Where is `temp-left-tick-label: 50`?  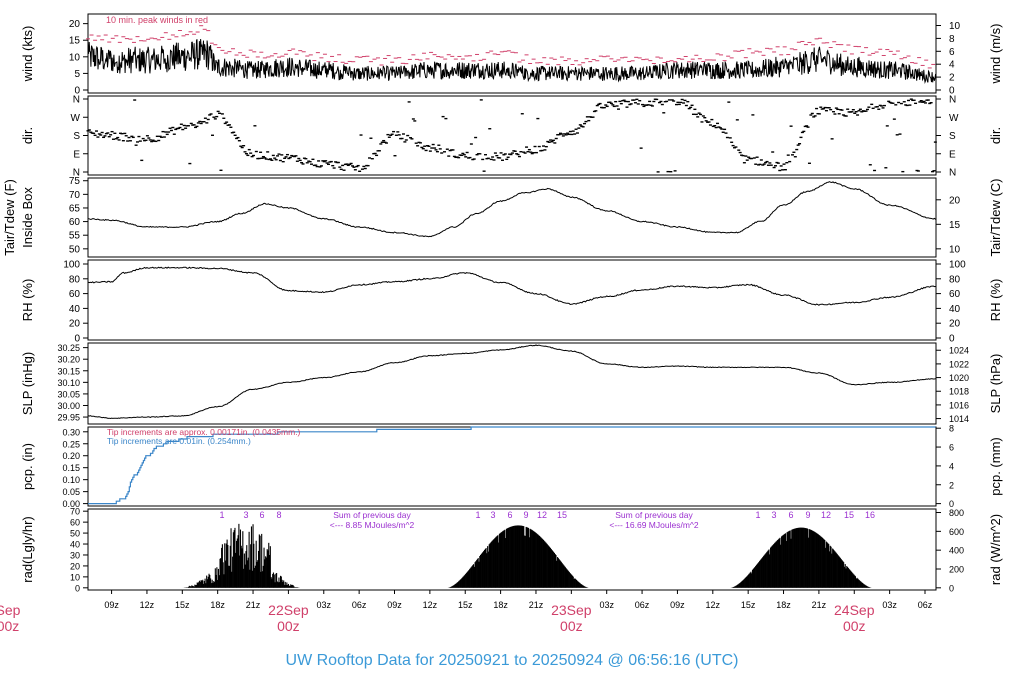 temp-left-tick-label: 50 is located at coordinates (75, 249).